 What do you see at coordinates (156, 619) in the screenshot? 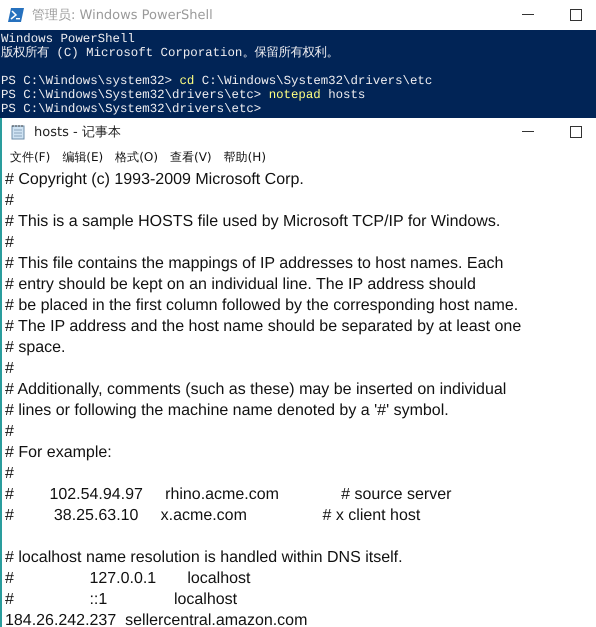
I see `text-line: 184.26.242.237 sellercentral.amazon.com` at bounding box center [156, 619].